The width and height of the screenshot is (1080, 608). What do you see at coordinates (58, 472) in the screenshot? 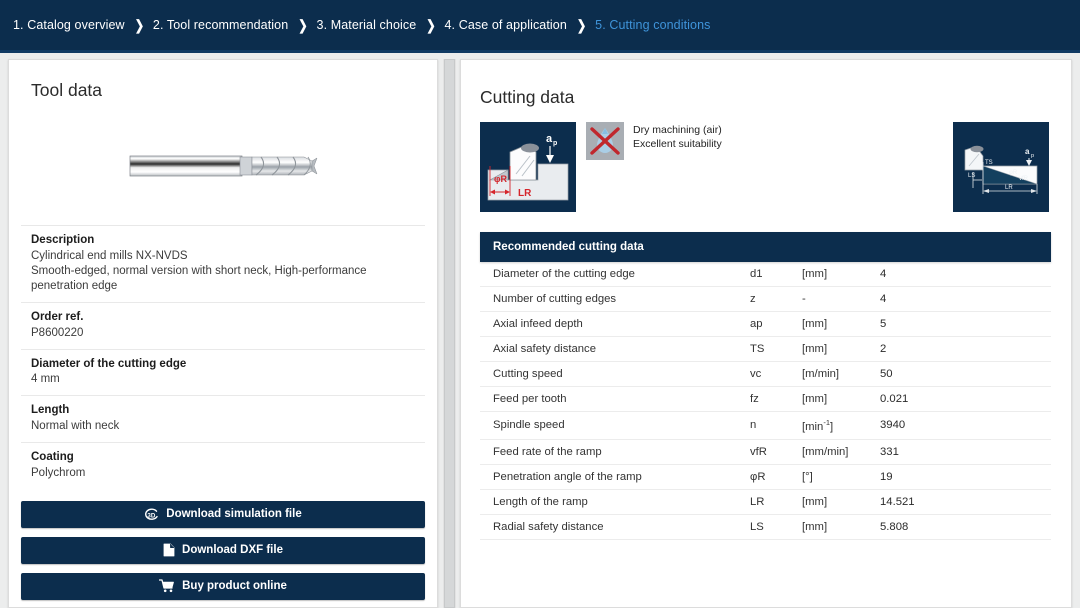
I see `spec-value: Polychrom` at bounding box center [58, 472].